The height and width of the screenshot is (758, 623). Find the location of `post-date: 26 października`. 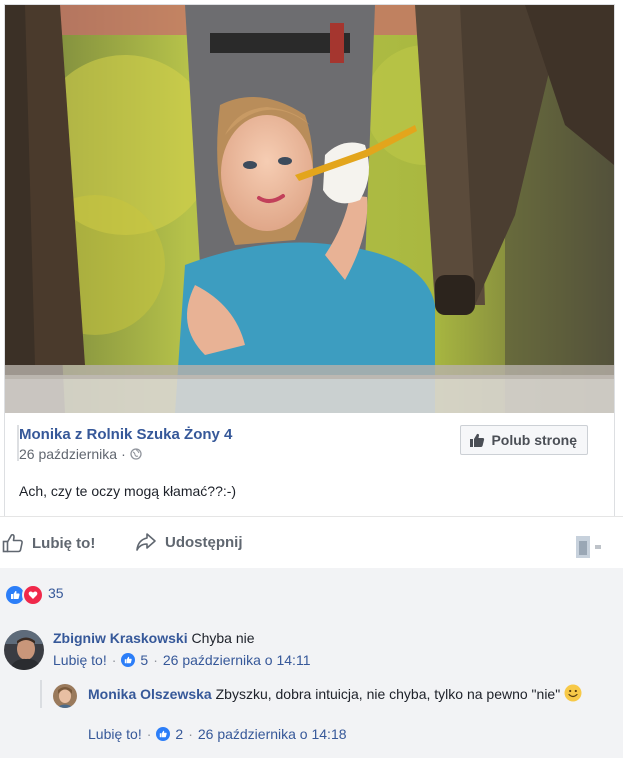

post-date: 26 października is located at coordinates (68, 454).